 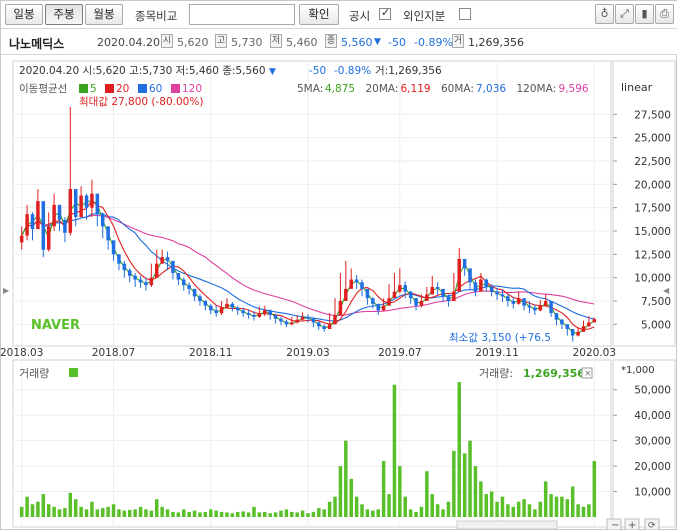 I want to click on line-tool-icon: ⤢, so click(x=624, y=14).